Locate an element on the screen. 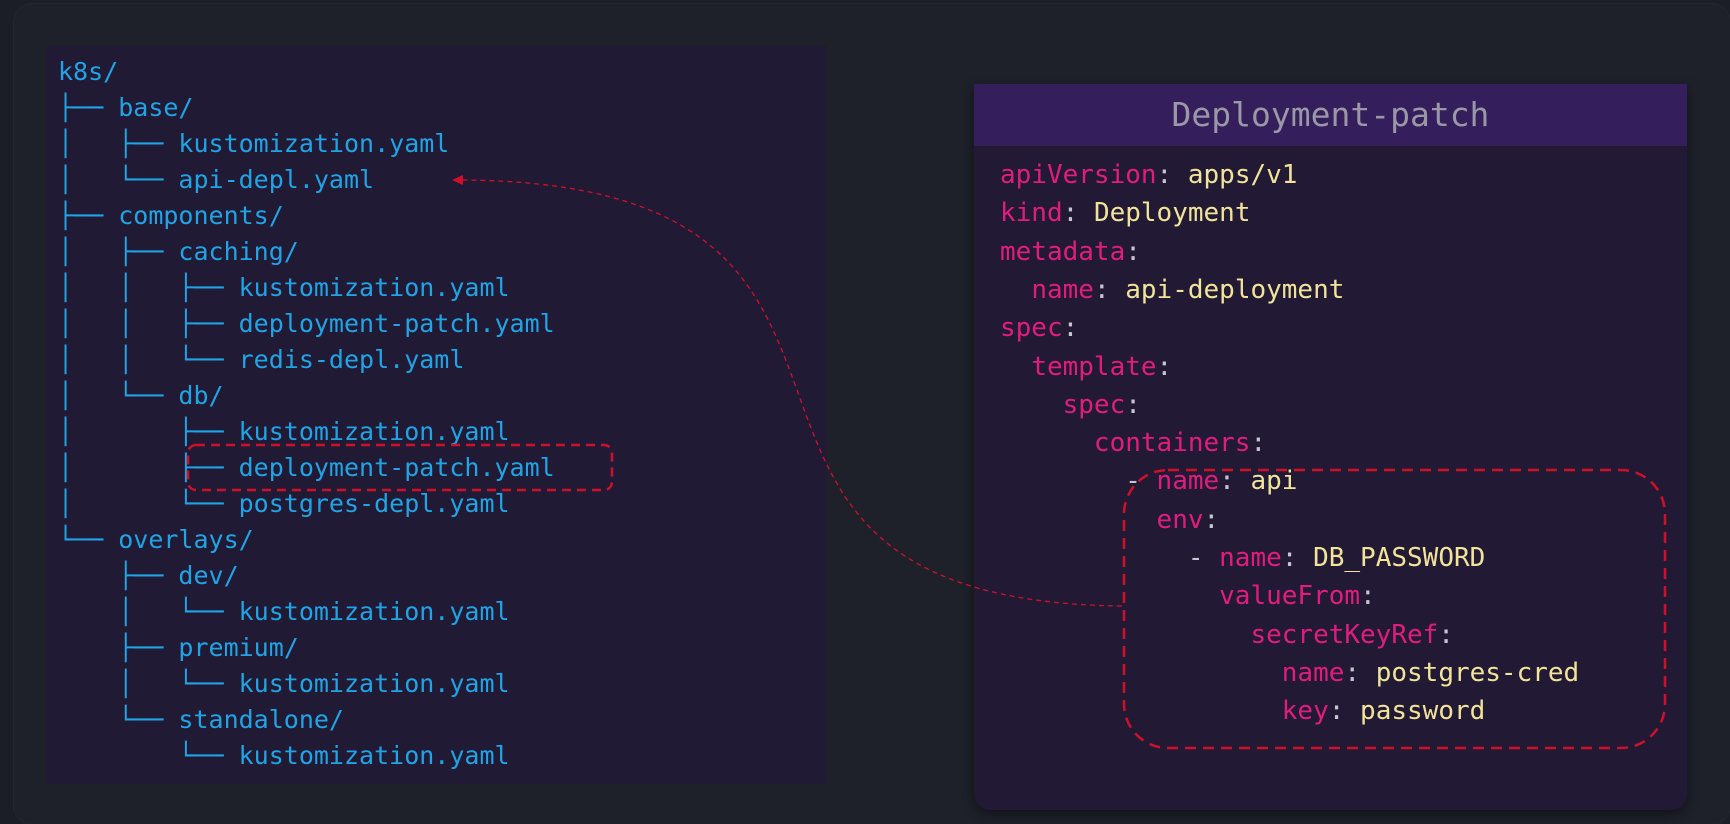 The width and height of the screenshot is (1730, 824). yaml-key: env is located at coordinates (1180, 519).